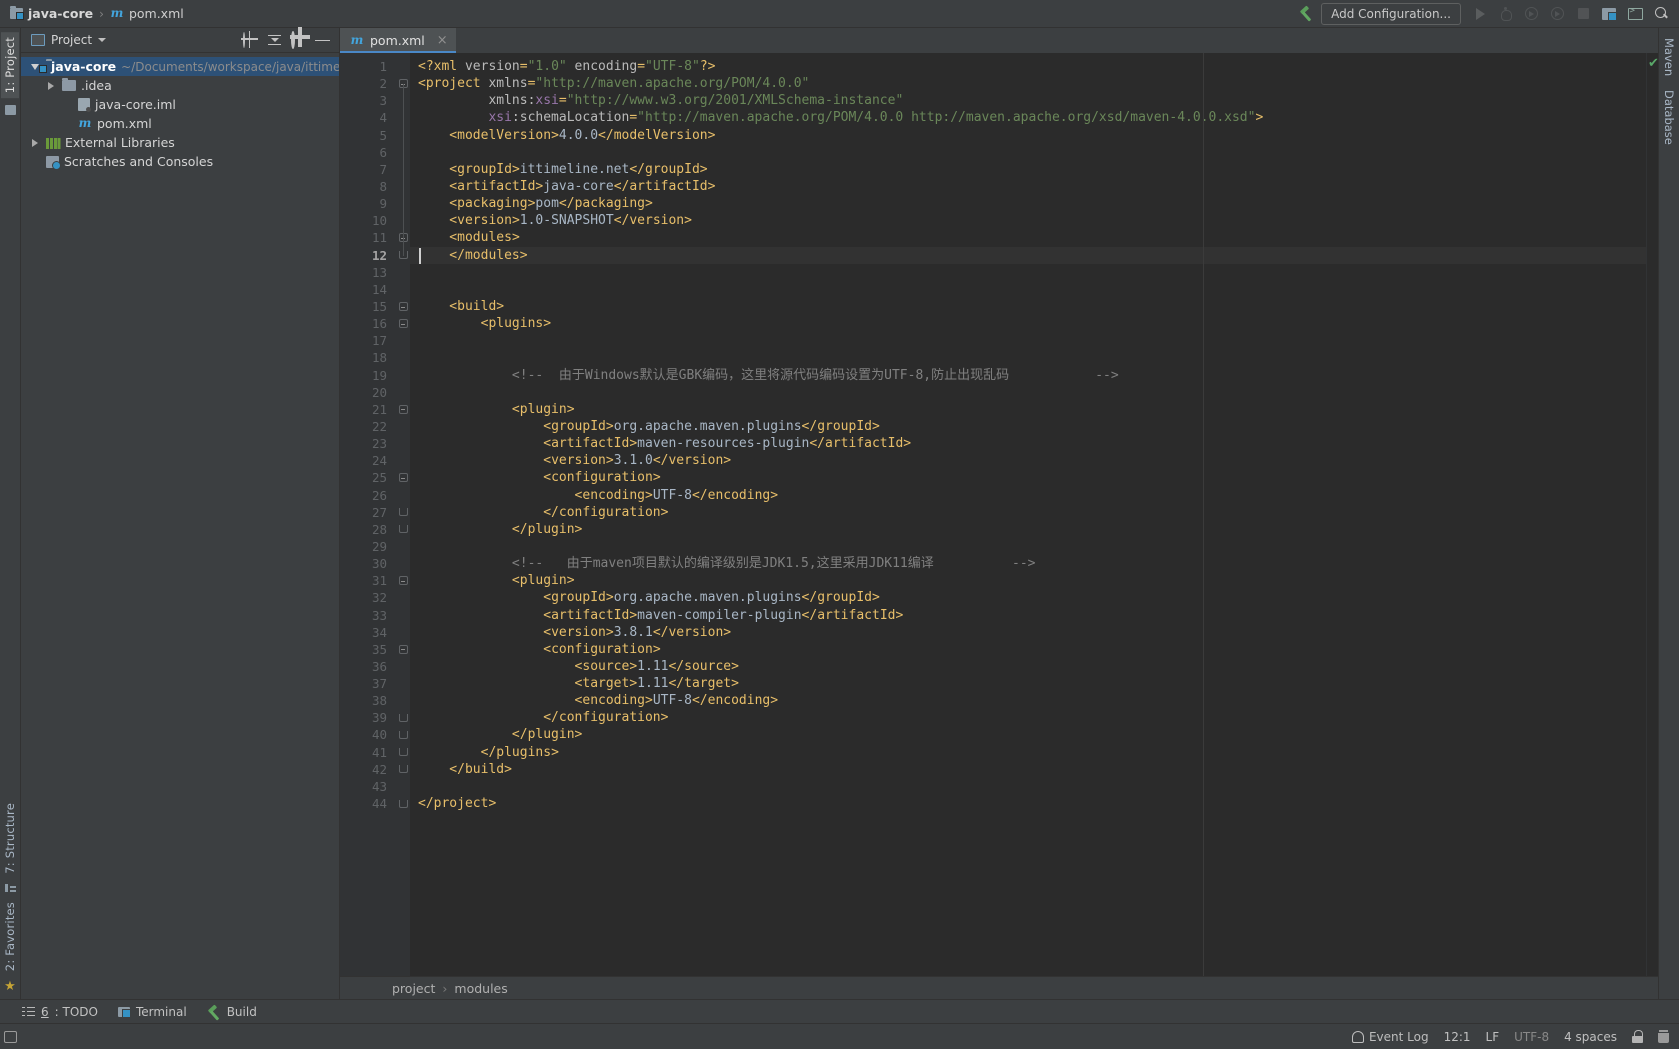 This screenshot has height=1049, width=1679. Describe the element at coordinates (298, 39) in the screenshot. I see `settings-button` at that location.